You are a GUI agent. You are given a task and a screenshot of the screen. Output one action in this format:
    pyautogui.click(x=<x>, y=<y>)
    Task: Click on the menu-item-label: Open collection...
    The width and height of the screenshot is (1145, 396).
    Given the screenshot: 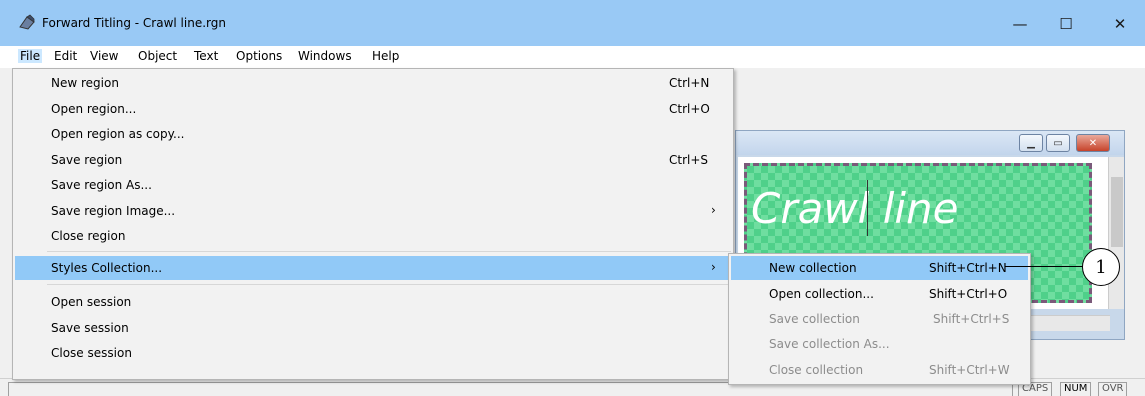 What is the action you would take?
    pyautogui.click(x=821, y=294)
    